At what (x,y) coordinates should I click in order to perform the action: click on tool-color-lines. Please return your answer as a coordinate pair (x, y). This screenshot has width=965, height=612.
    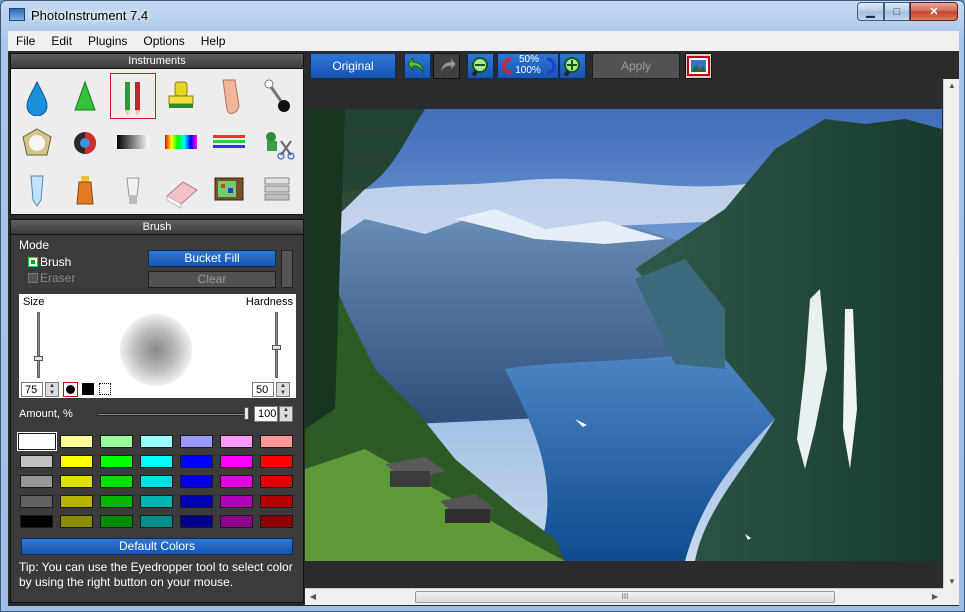
    Looking at the image, I should click on (229, 143).